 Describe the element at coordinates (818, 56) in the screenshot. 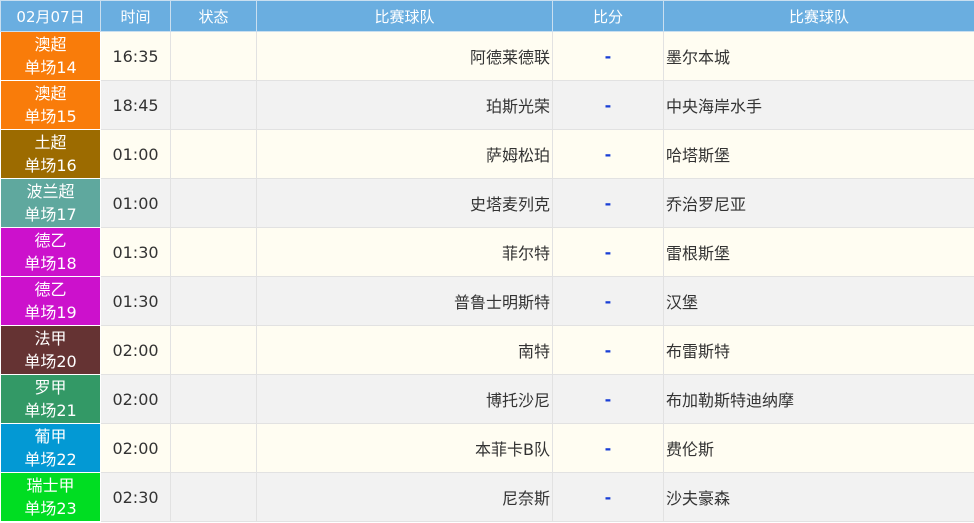

I see `away-team: 墨尔本城` at that location.